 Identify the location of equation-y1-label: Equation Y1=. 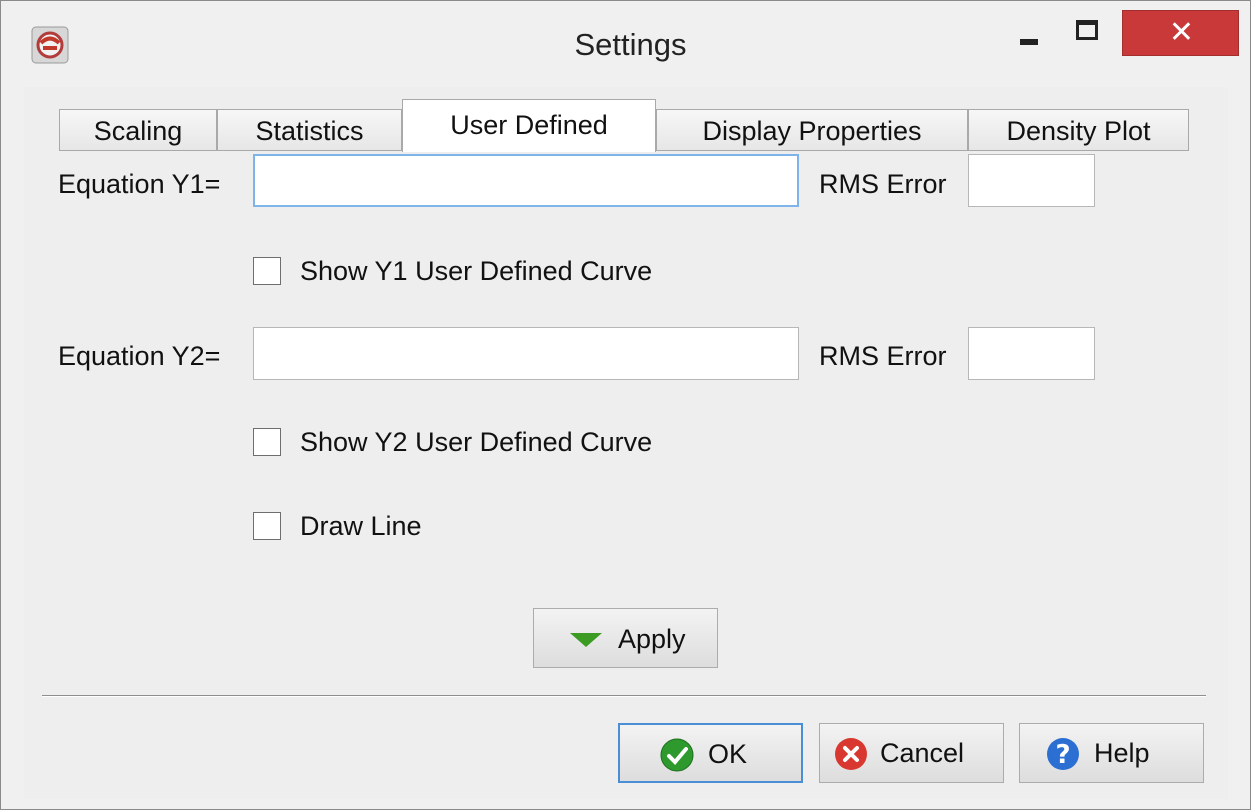
(139, 184).